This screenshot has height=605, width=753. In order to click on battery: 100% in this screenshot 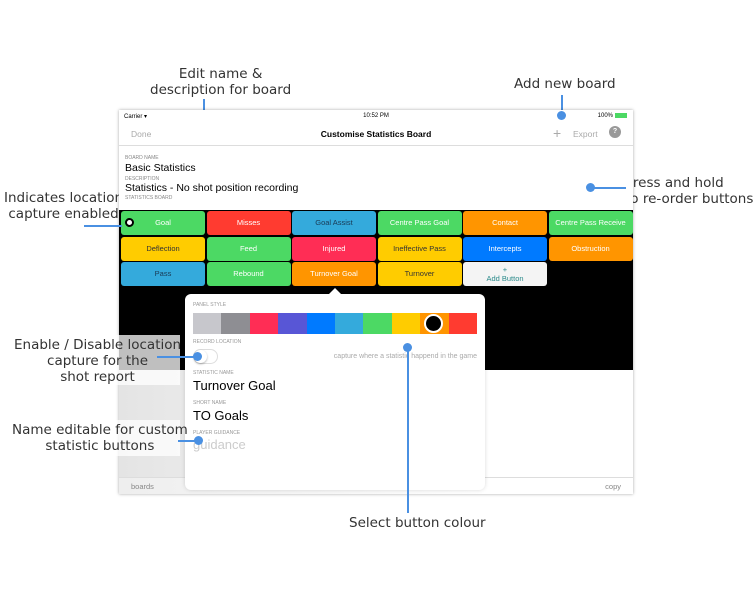, I will do `click(612, 116)`.